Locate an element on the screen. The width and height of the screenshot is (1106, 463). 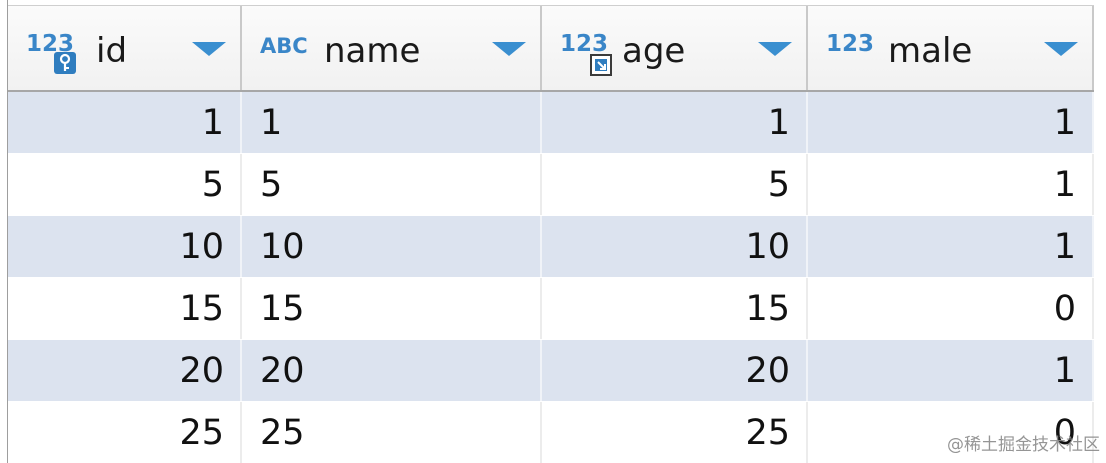
cell-age: 1 is located at coordinates (675, 122).